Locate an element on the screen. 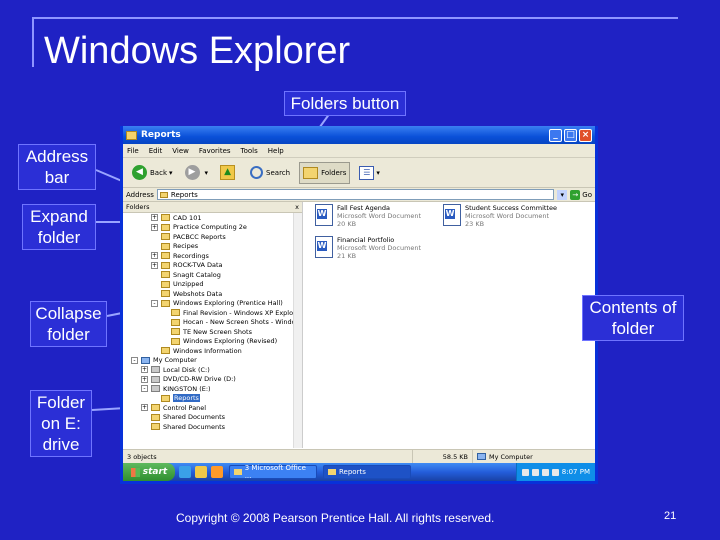 The width and height of the screenshot is (720, 540). address-dropdown-button: ▾ is located at coordinates (562, 194).